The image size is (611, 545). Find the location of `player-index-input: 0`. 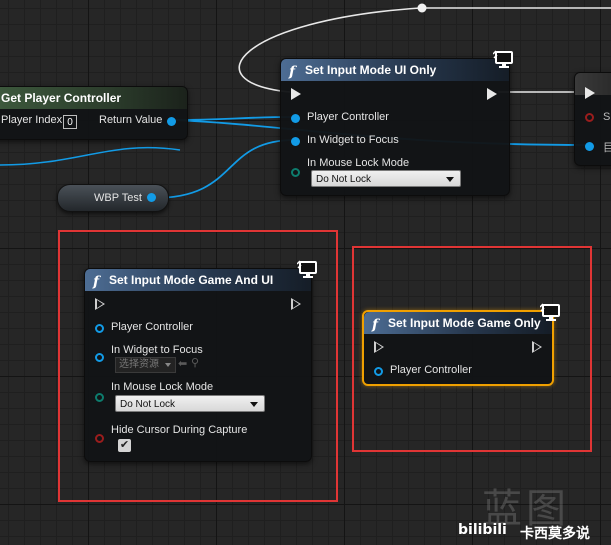

player-index-input: 0 is located at coordinates (70, 122).